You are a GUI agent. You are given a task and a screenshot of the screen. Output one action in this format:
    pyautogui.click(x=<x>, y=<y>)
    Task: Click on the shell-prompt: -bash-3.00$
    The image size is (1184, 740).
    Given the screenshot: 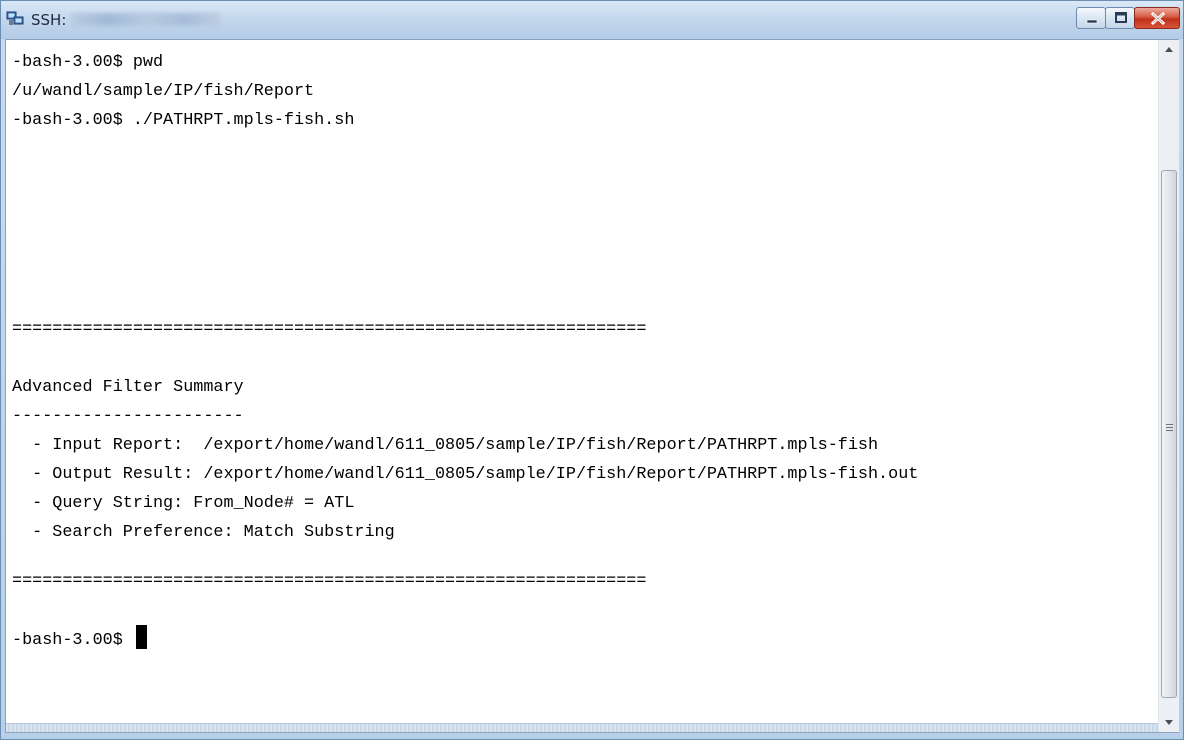 What is the action you would take?
    pyautogui.click(x=72, y=640)
    